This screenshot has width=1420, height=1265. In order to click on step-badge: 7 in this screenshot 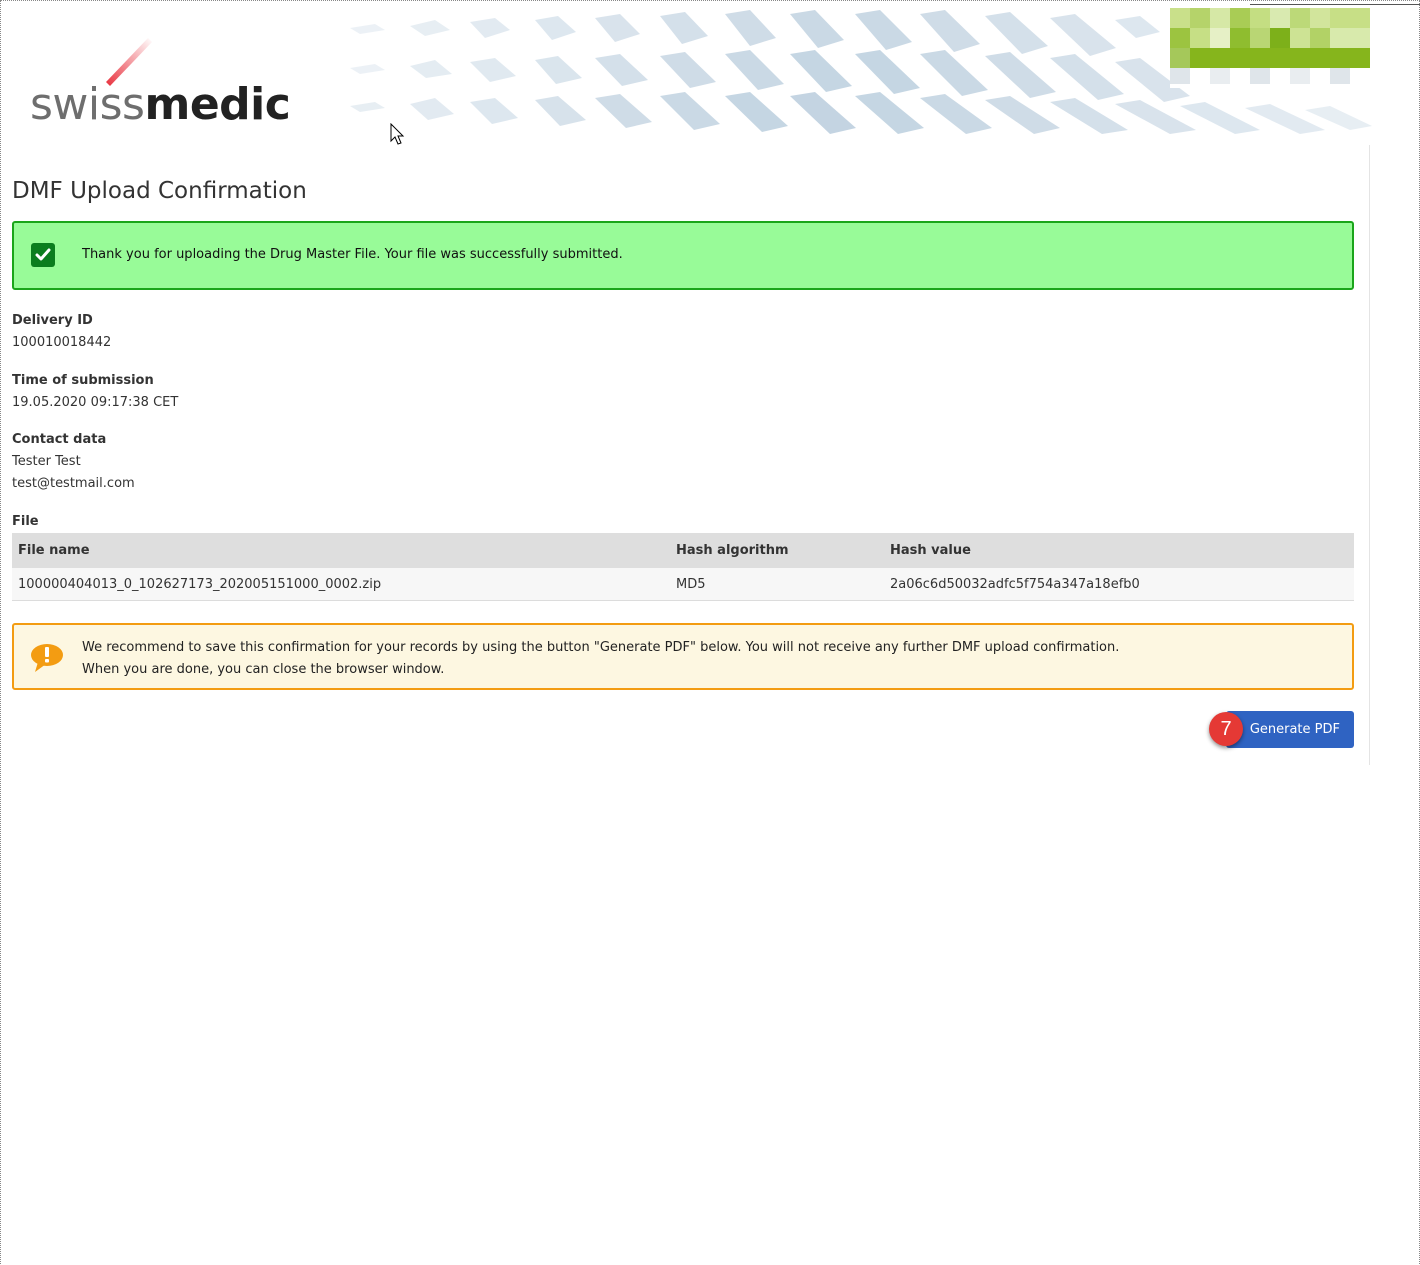, I will do `click(1226, 729)`.